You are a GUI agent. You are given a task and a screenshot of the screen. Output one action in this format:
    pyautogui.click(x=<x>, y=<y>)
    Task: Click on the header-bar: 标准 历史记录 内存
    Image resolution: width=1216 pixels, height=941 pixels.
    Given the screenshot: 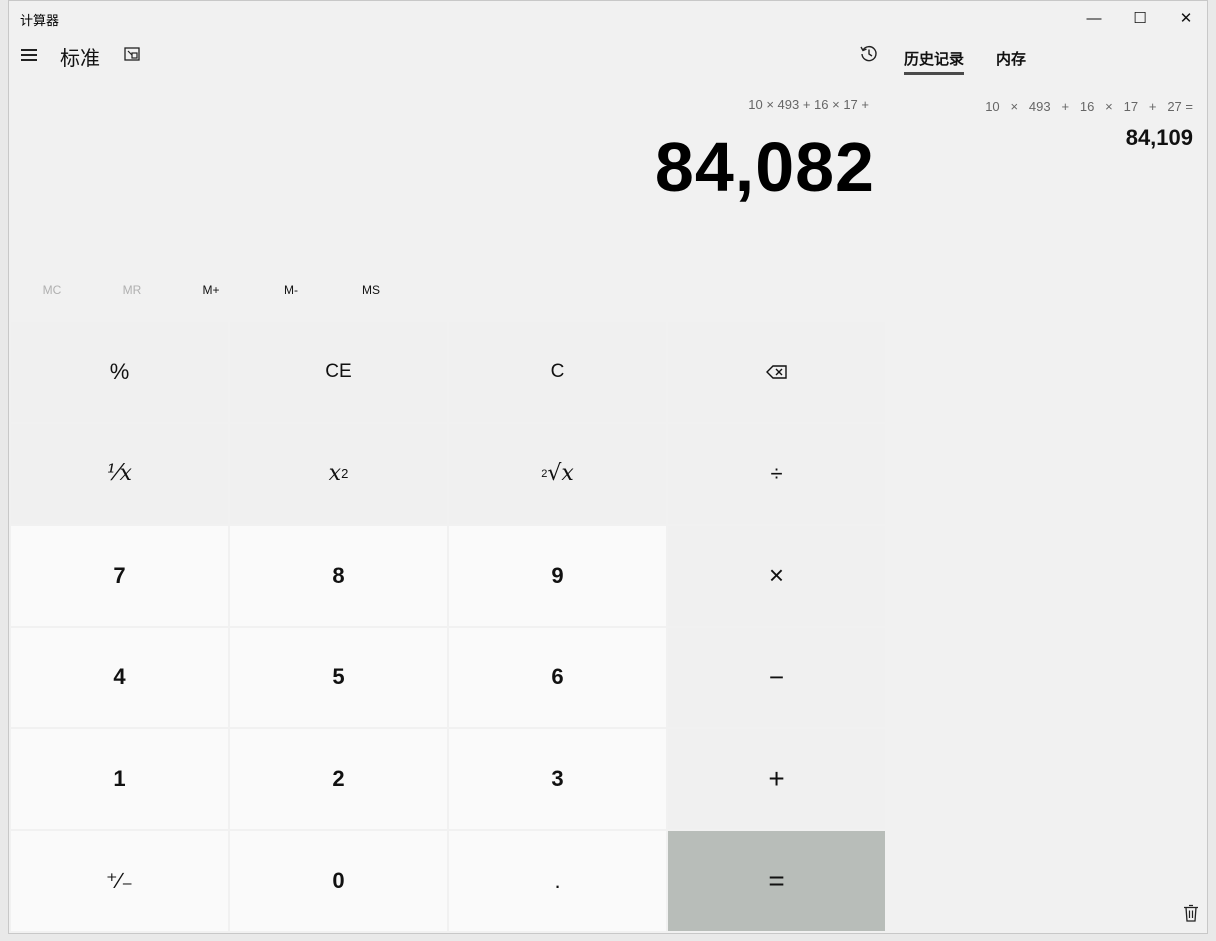 What is the action you would take?
    pyautogui.click(x=608, y=55)
    